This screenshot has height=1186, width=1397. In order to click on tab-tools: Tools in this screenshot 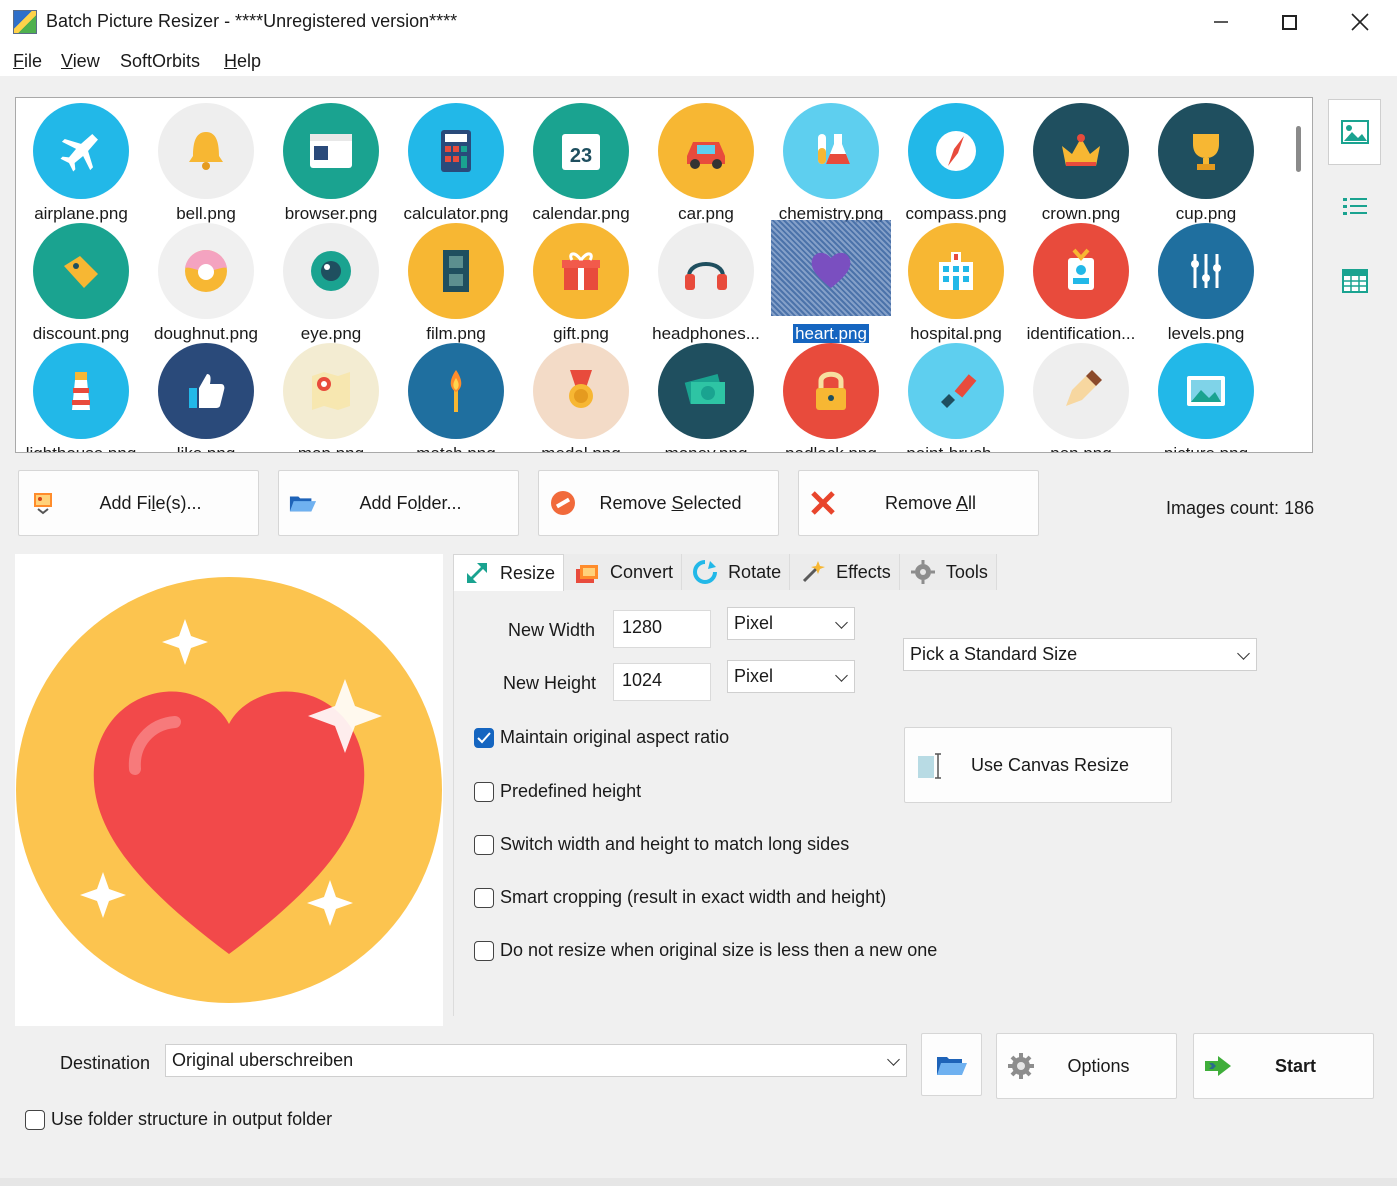, I will do `click(948, 572)`.